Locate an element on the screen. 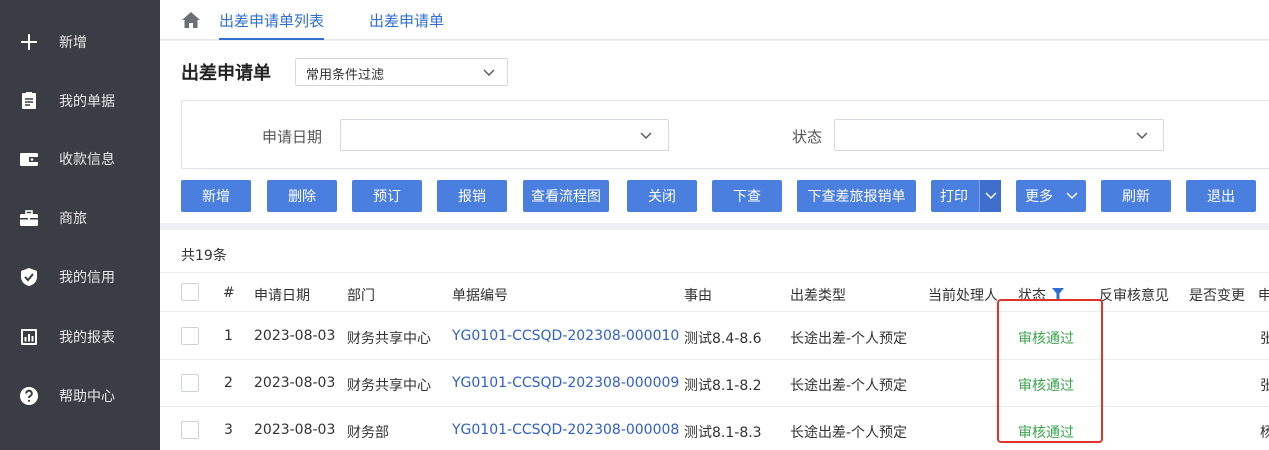 The height and width of the screenshot is (450, 1269). home-icon is located at coordinates (191, 20).